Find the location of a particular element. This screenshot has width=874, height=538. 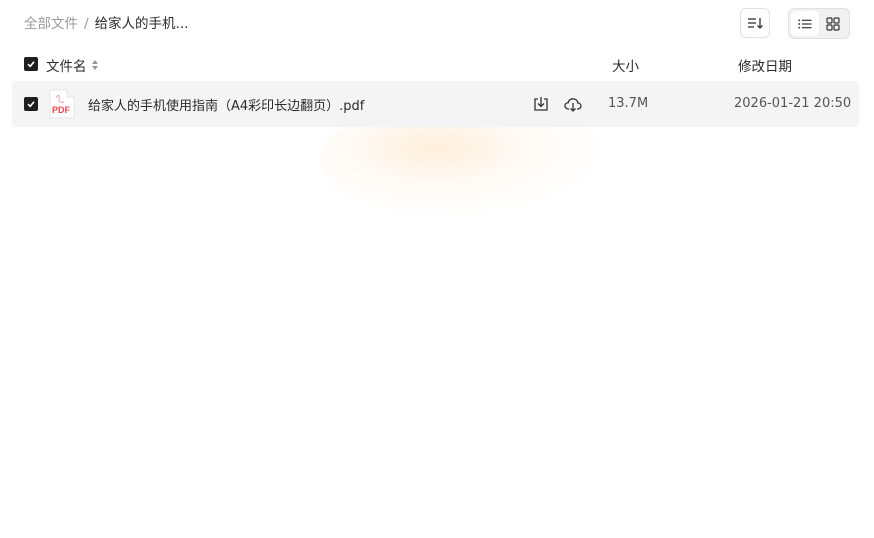

list-view-icon is located at coordinates (805, 23).